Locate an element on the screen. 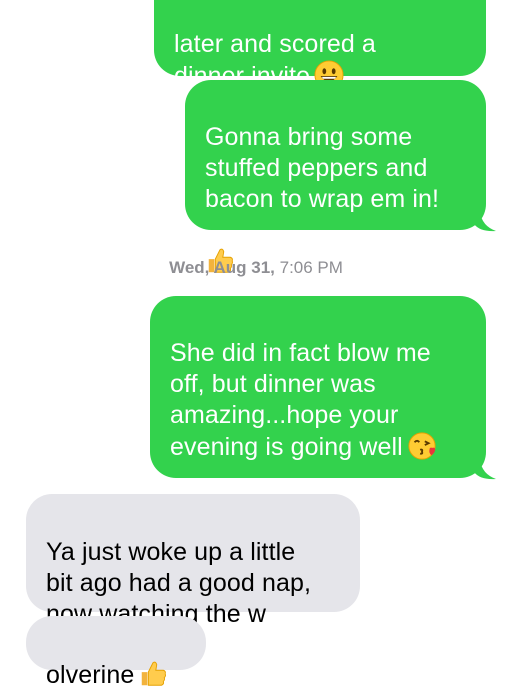  face-blowing-kiss-emoji-icon is located at coordinates (422, 446).